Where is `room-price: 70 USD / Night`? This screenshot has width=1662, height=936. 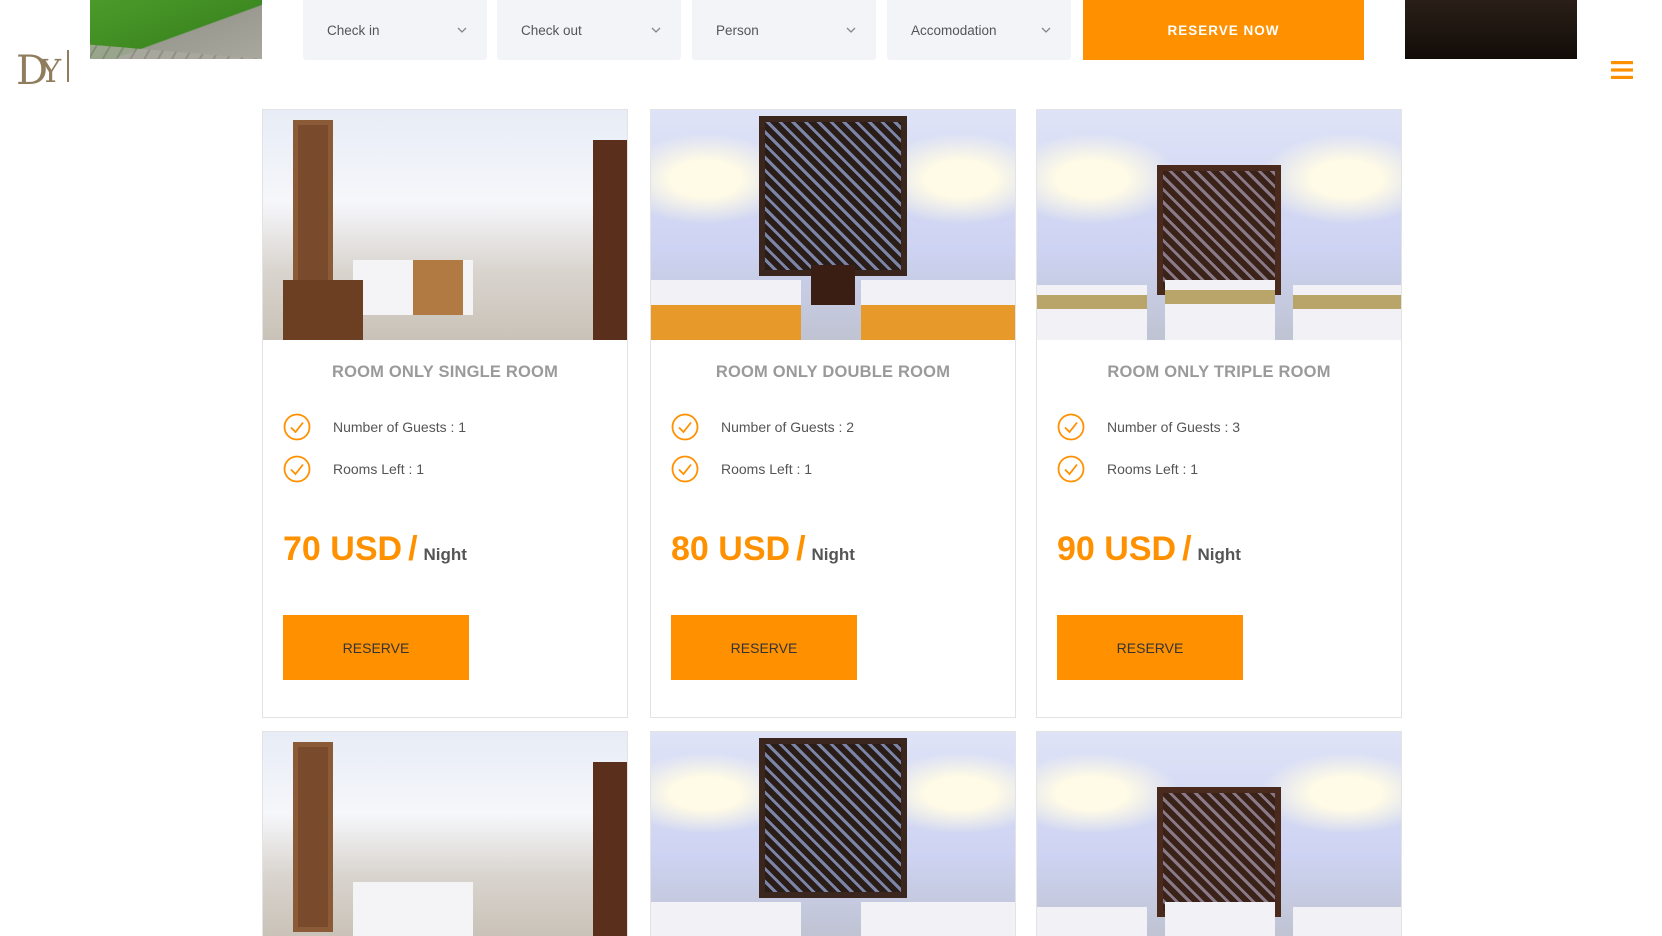 room-price: 70 USD / Night is located at coordinates (375, 549).